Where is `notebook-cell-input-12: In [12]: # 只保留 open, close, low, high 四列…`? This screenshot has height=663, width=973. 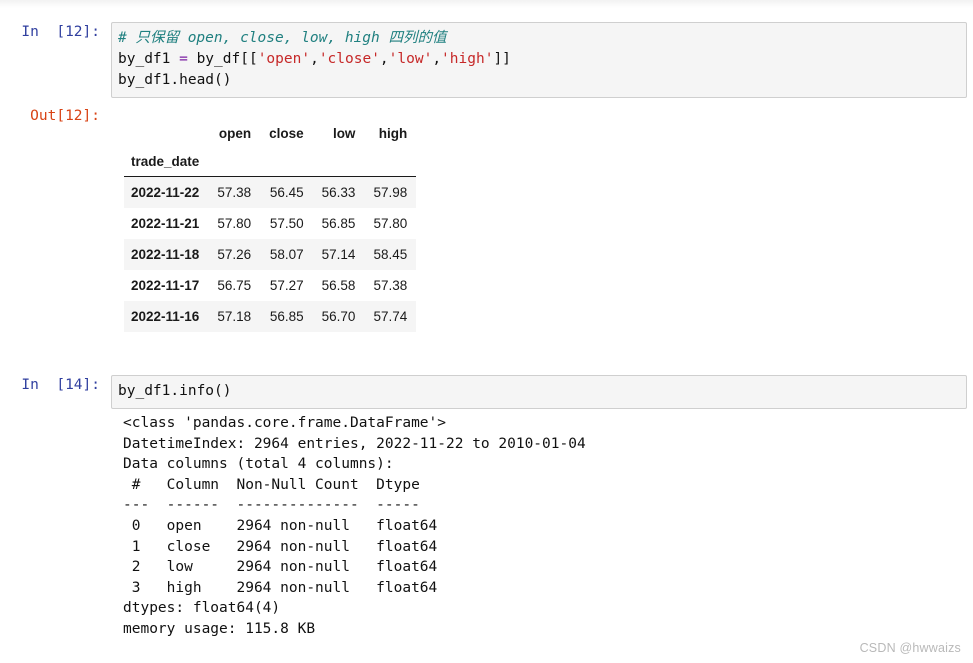 notebook-cell-input-12: In [12]: # 只保留 open, close, low, high 四列… is located at coordinates (486, 60).